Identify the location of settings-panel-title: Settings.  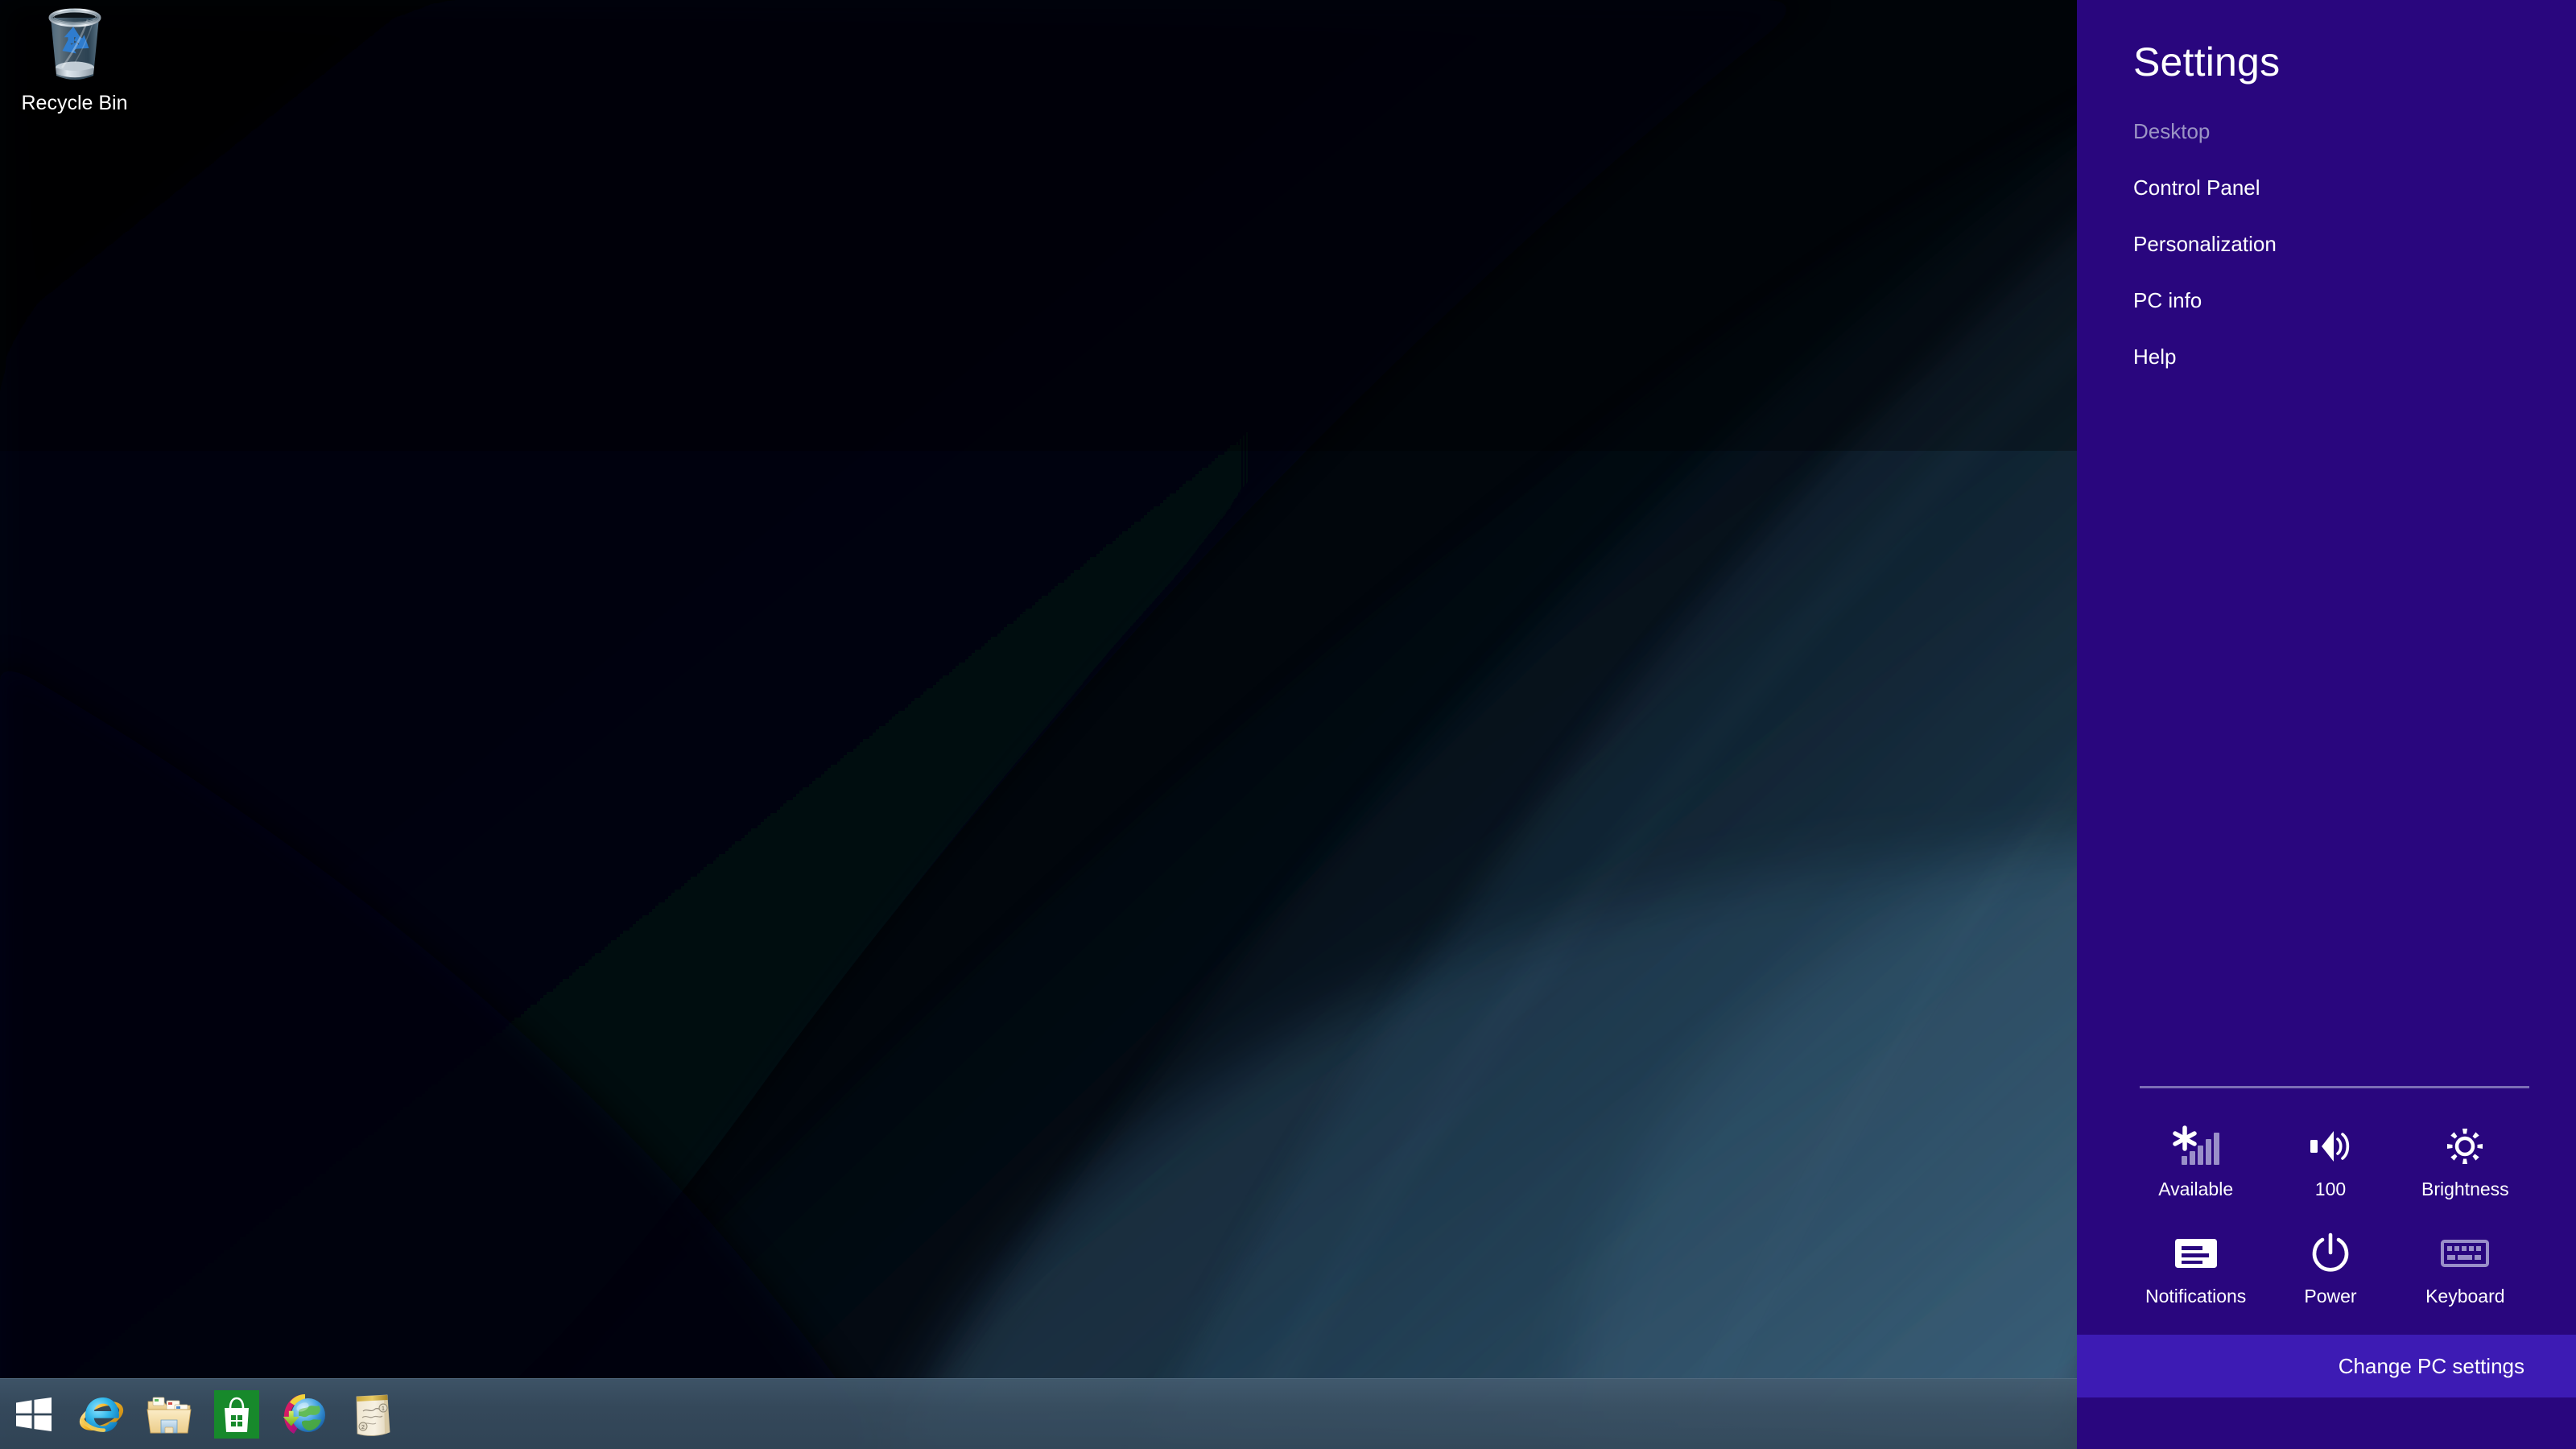
(2207, 62).